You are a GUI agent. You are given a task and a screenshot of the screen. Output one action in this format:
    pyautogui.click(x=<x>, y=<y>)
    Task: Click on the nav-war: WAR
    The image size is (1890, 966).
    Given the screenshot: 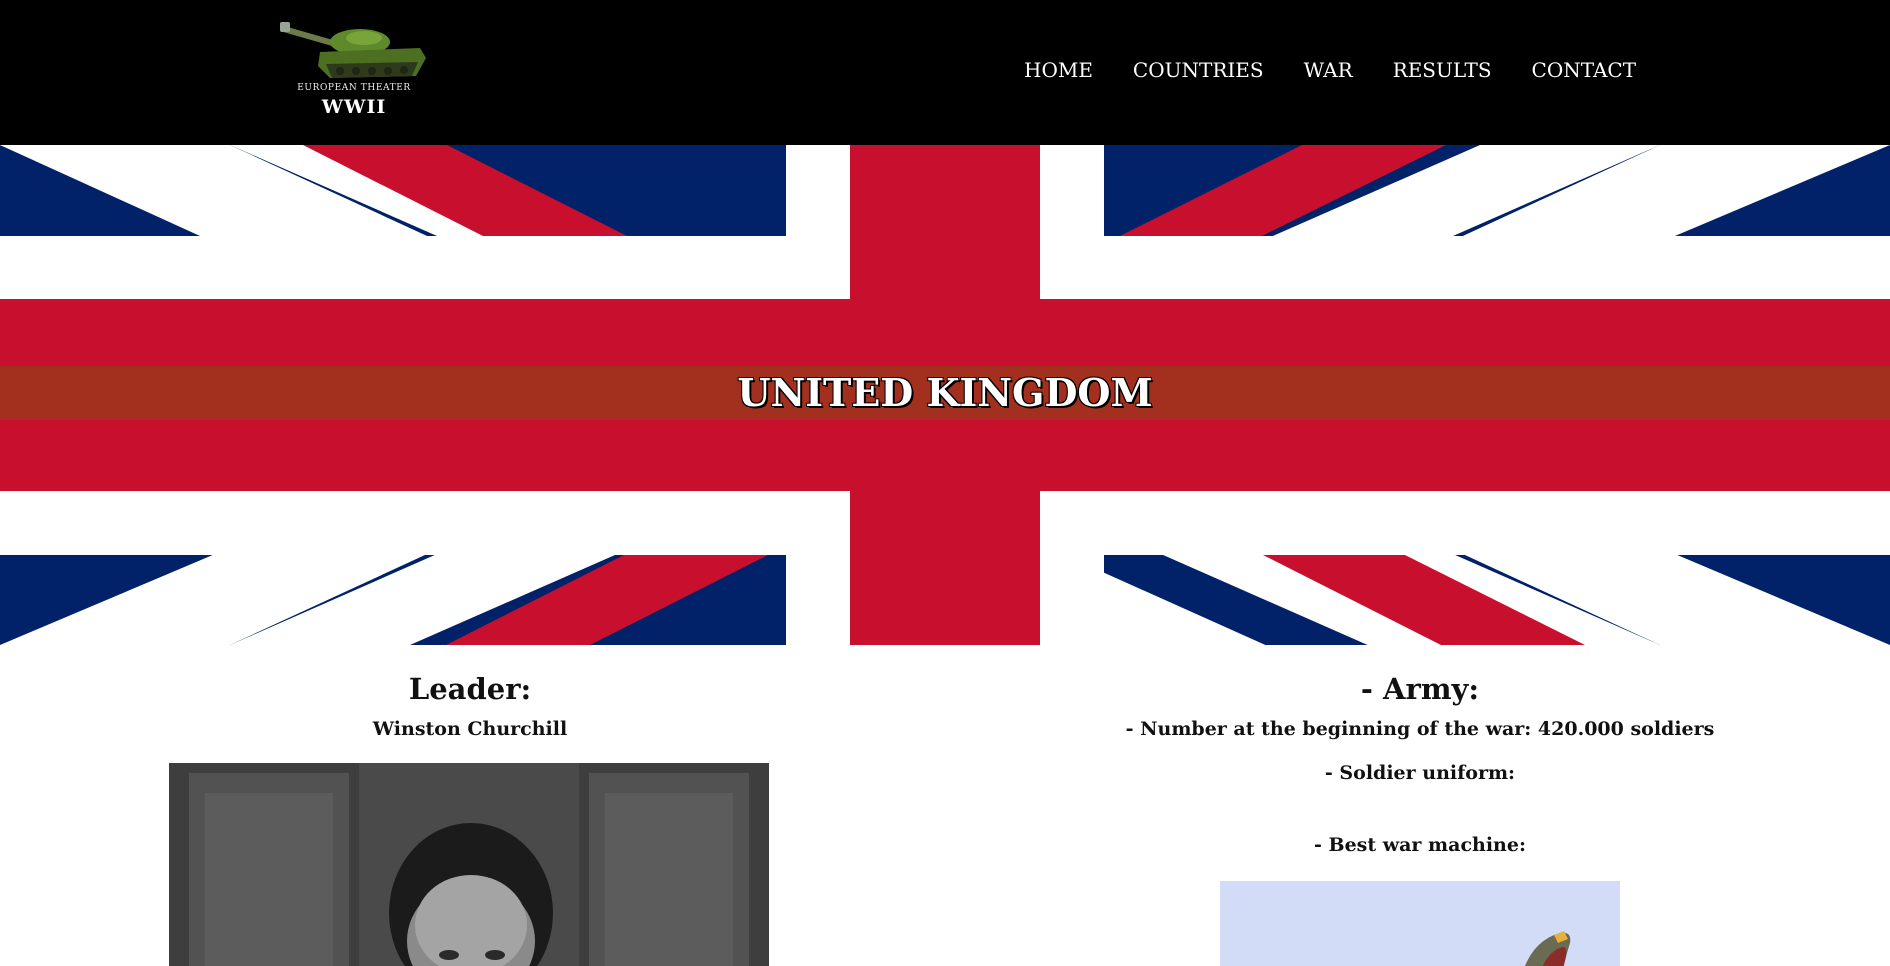 What is the action you would take?
    pyautogui.click(x=1328, y=70)
    